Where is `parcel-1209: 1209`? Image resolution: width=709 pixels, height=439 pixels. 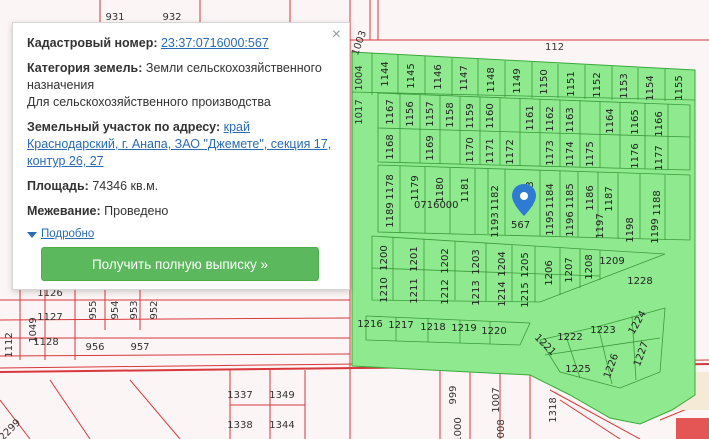
parcel-1209: 1209 is located at coordinates (611, 261).